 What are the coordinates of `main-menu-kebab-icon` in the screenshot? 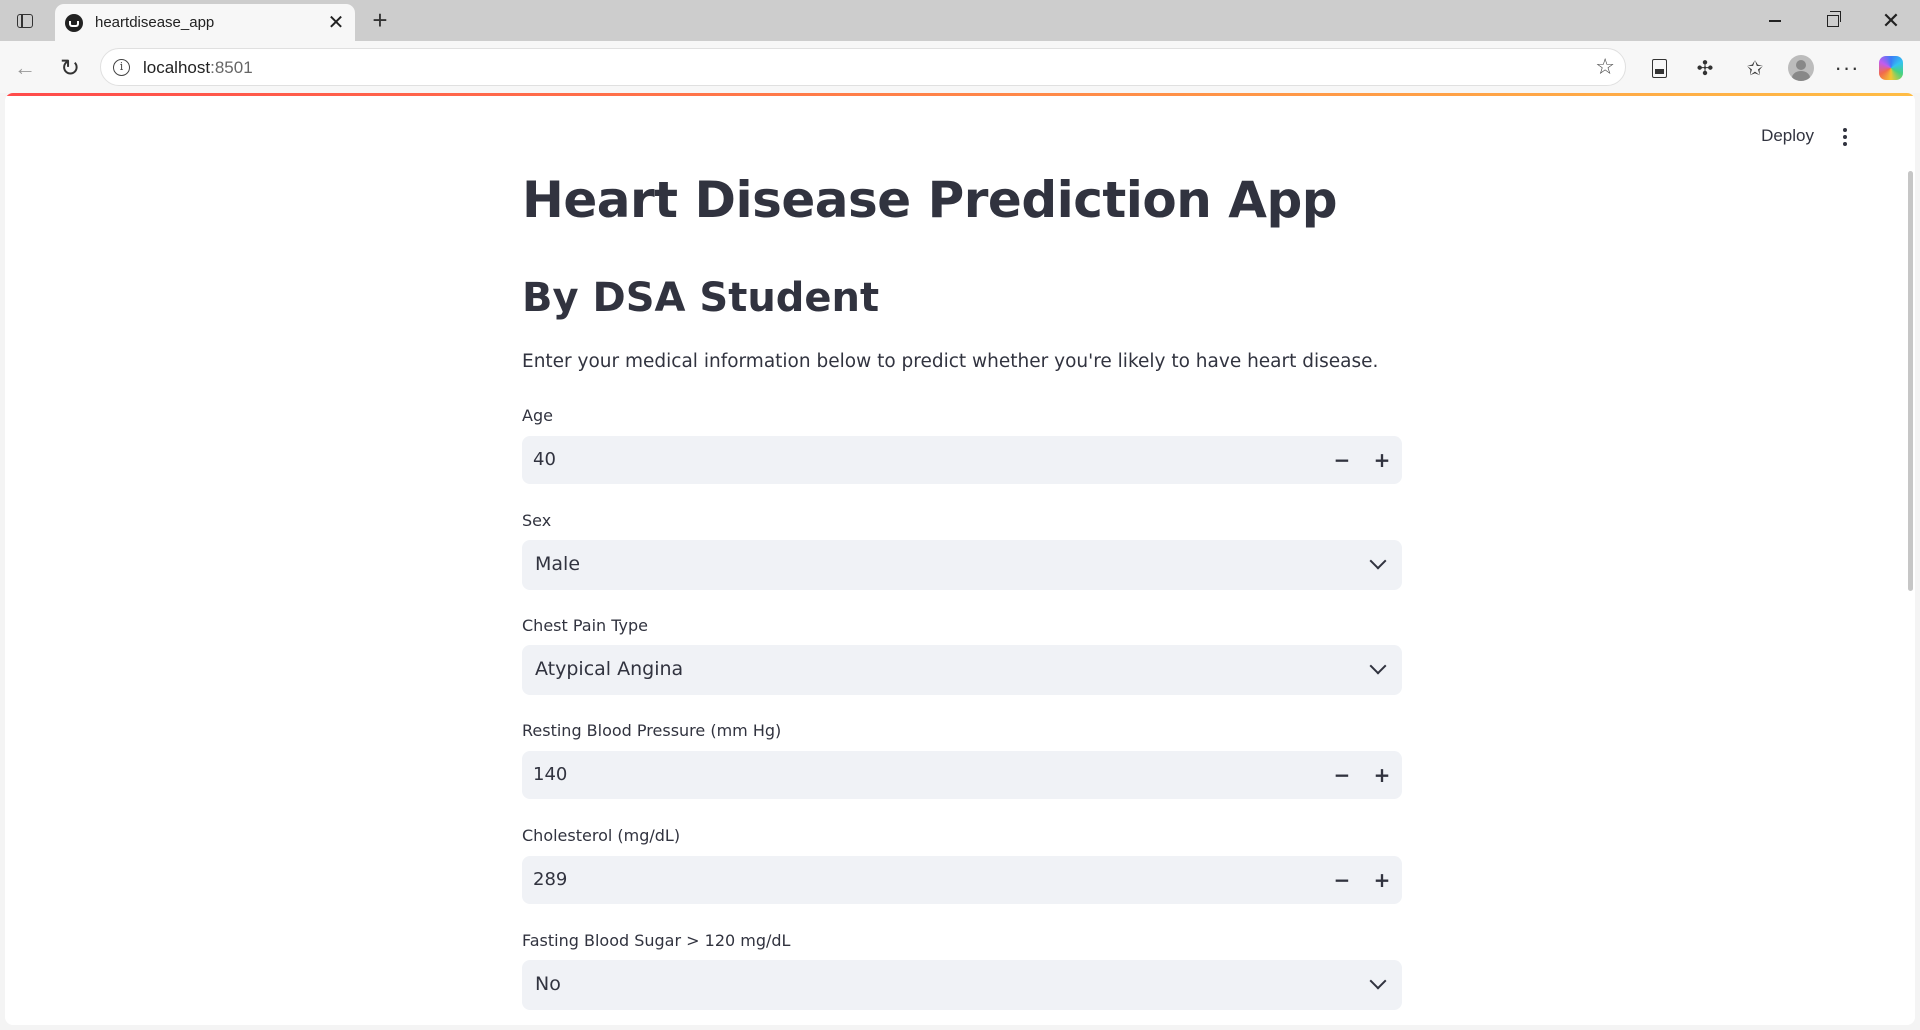 It's located at (1845, 137).